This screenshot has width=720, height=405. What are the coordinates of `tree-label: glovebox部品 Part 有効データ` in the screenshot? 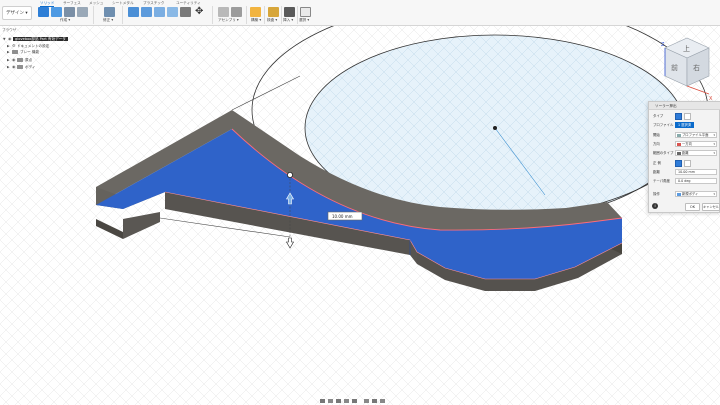 It's located at (40, 39).